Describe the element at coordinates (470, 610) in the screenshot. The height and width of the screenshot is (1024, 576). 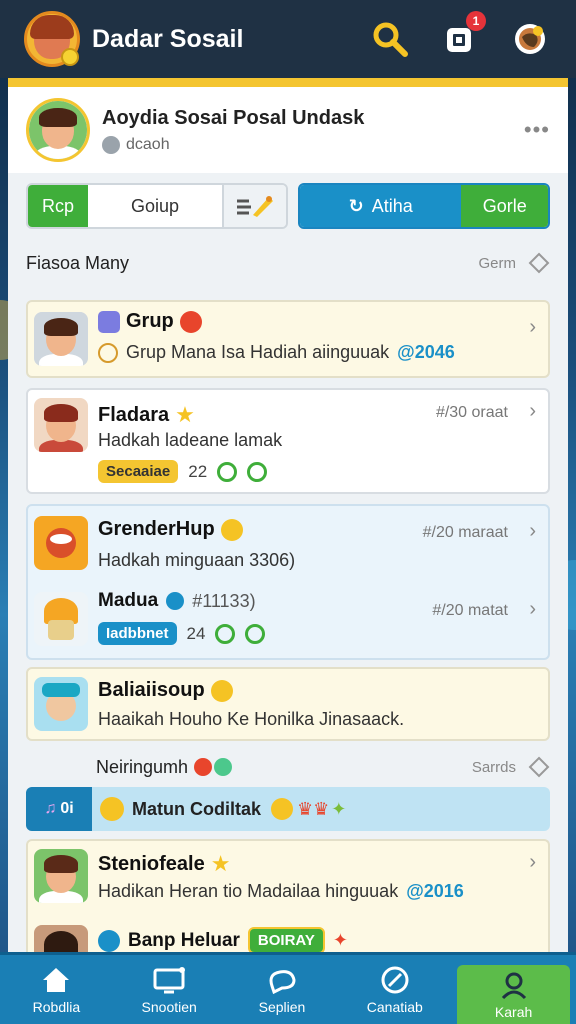
I see `card-meta: #/20 matat` at that location.